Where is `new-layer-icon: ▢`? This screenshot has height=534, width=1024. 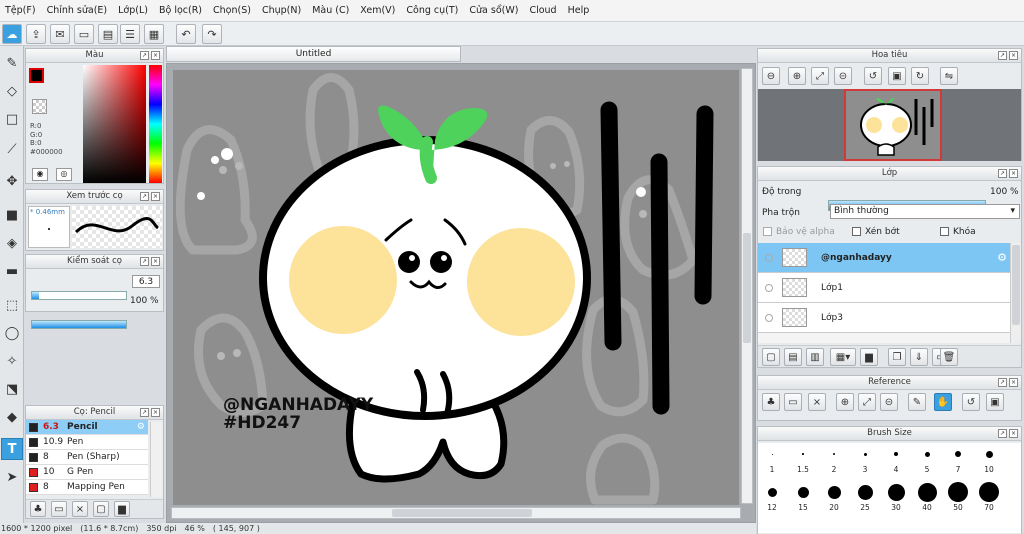 new-layer-icon: ▢ is located at coordinates (771, 357).